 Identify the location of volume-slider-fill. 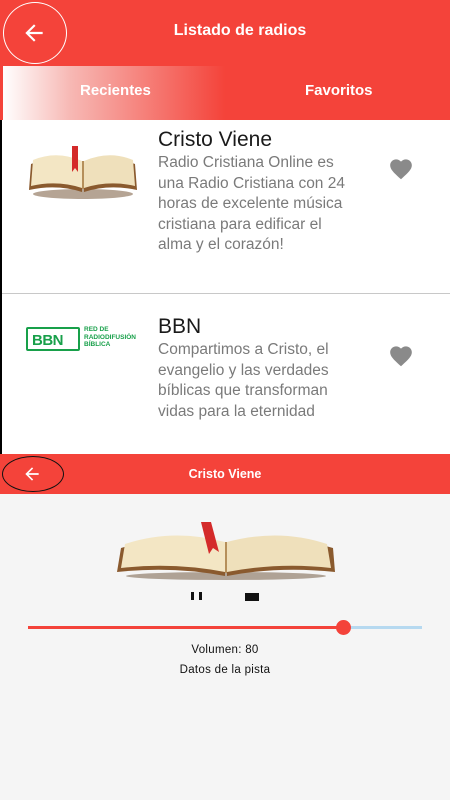
(186, 627).